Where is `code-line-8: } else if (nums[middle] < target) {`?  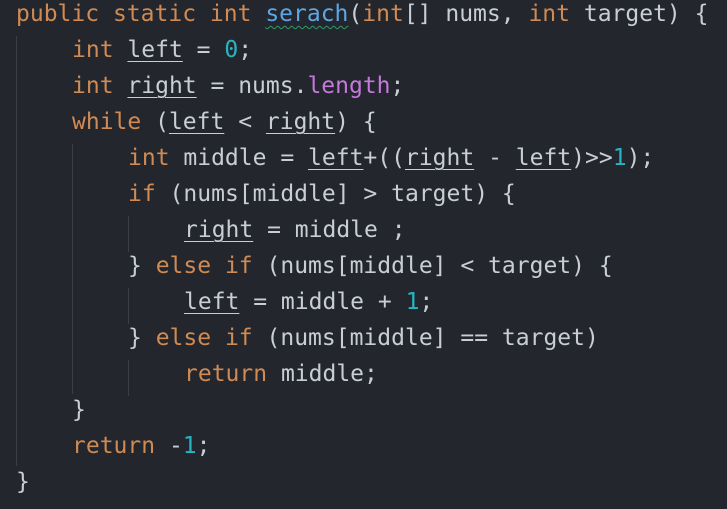 code-line-8: } else if (nums[middle] < target) { is located at coordinates (370, 266).